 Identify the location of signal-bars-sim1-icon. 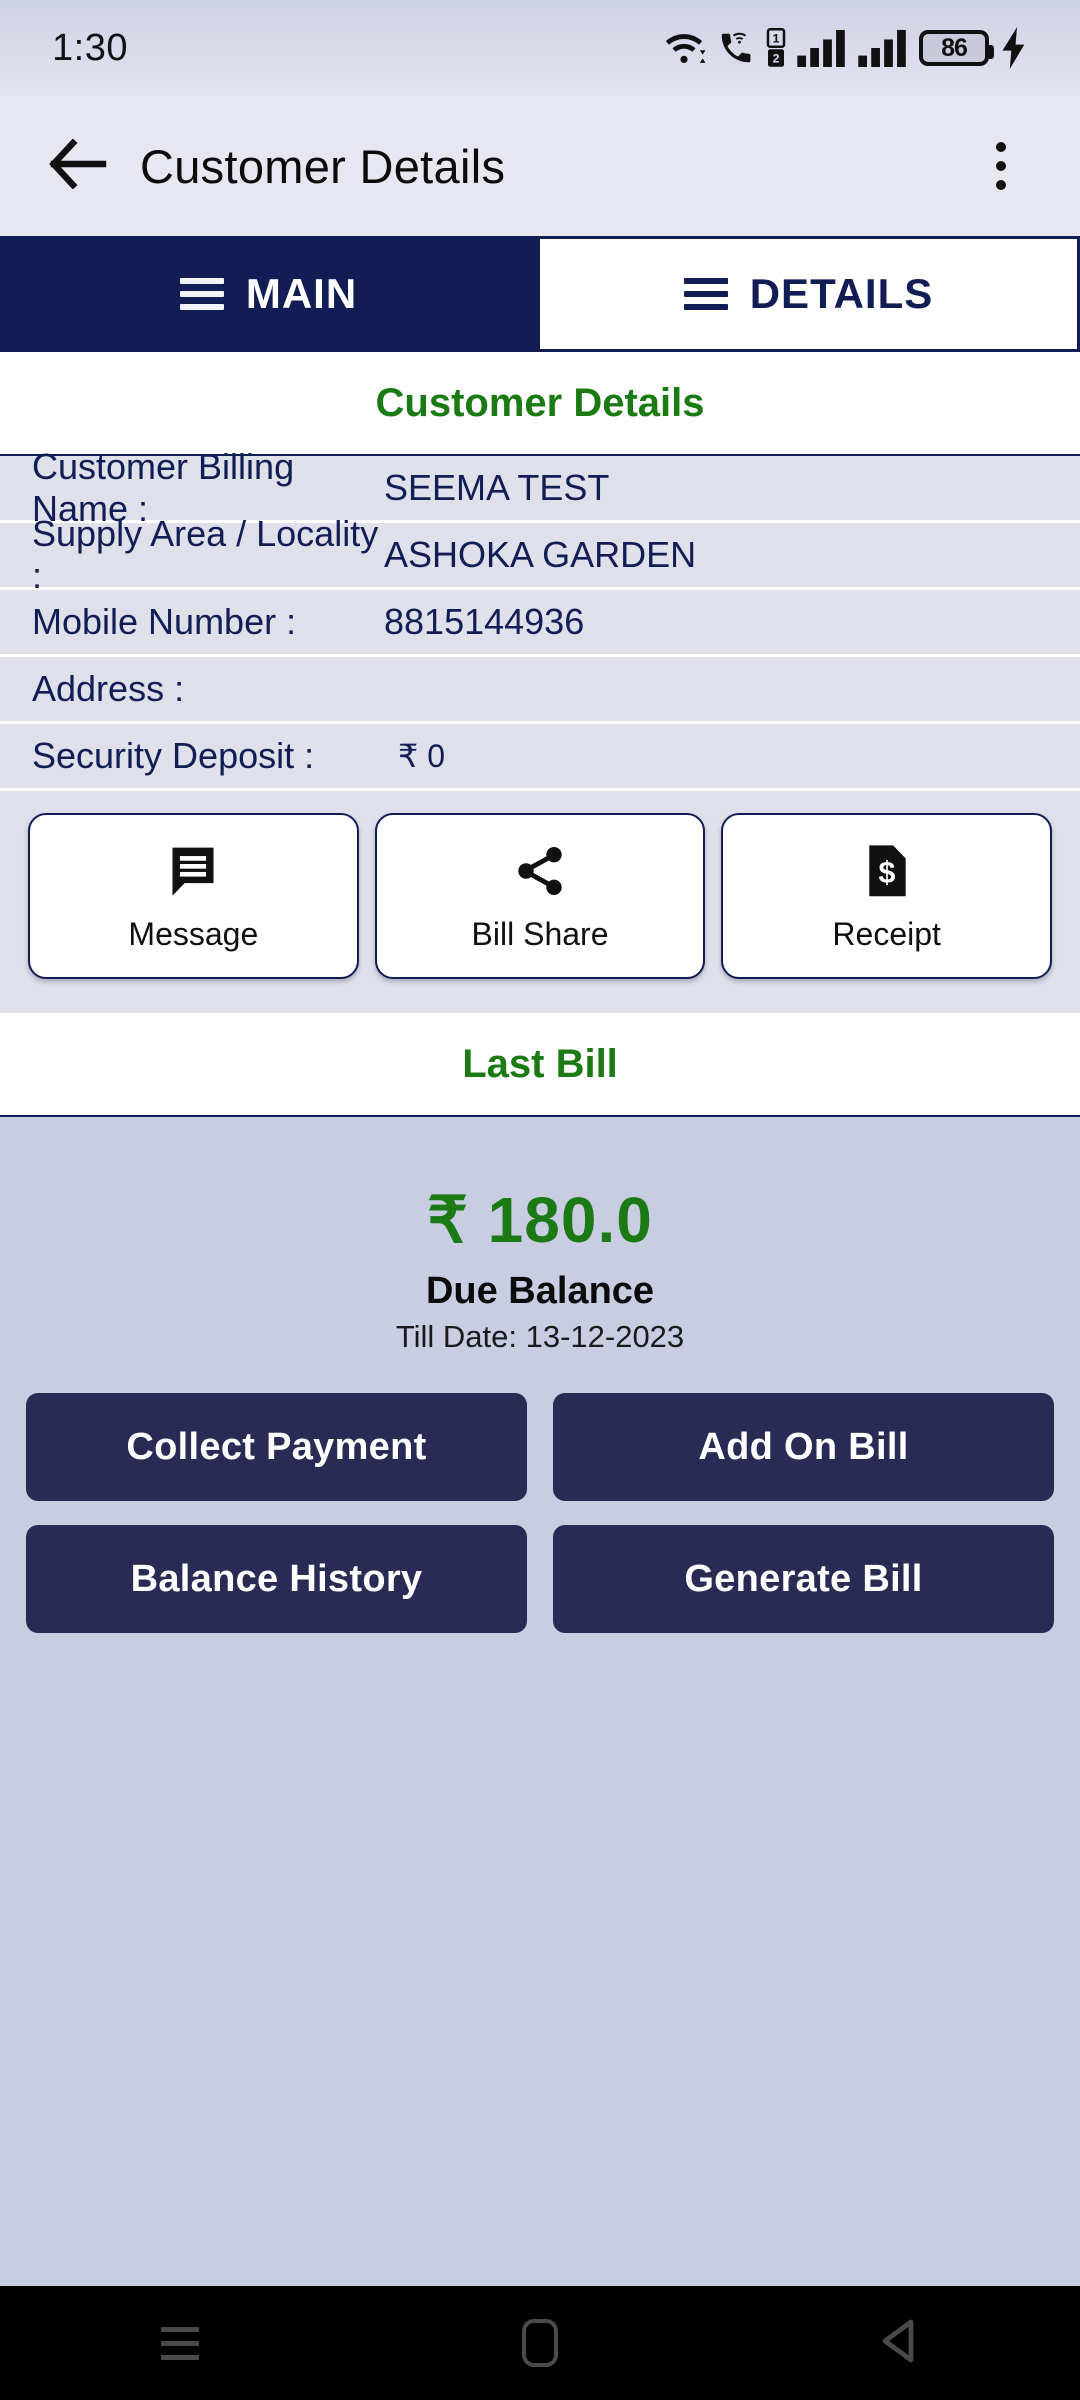
(822, 48).